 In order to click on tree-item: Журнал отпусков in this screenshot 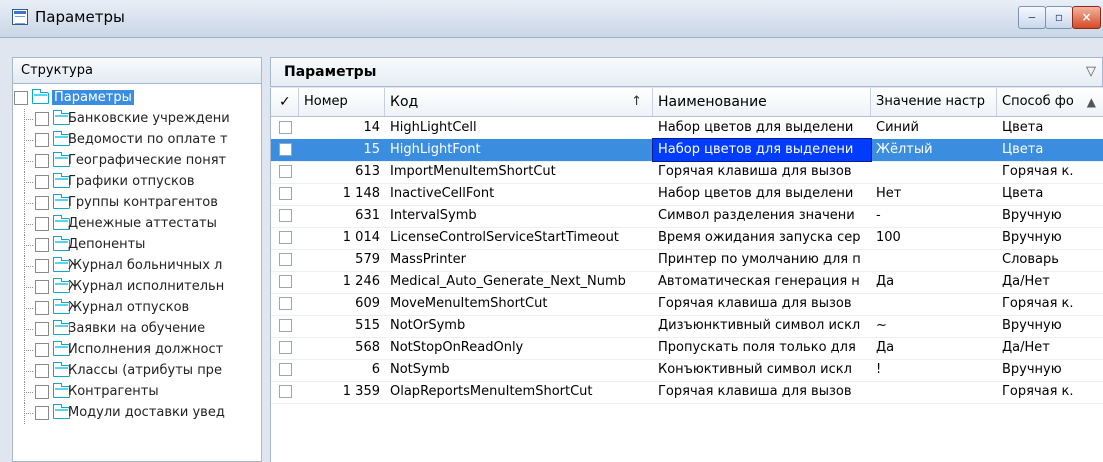, I will do `click(137, 308)`.